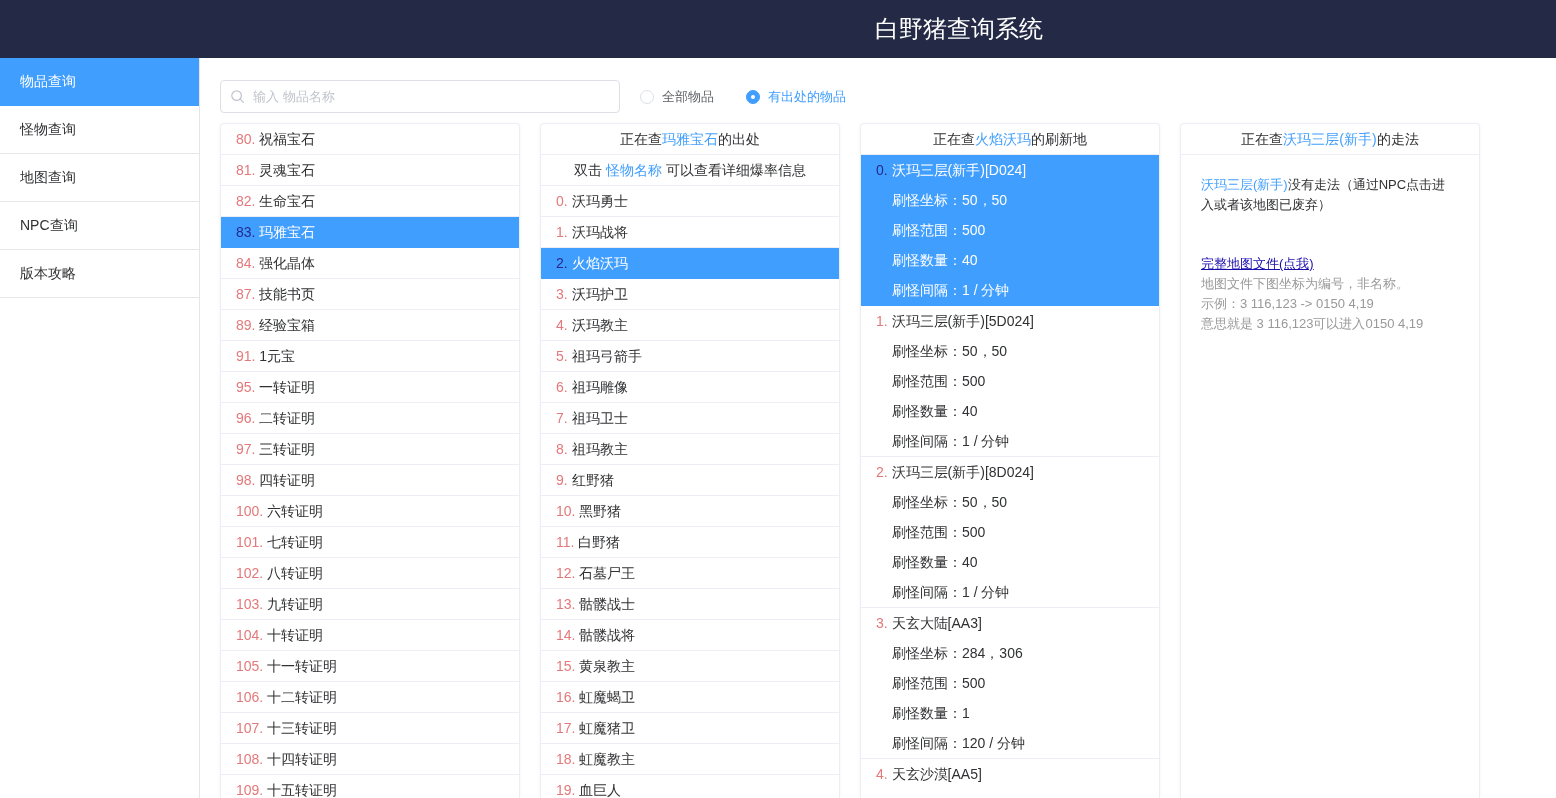 The width and height of the screenshot is (1556, 798). Describe the element at coordinates (1010, 230) in the screenshot. I see `spawn-entry: 0. 沃玛三层(新手)[D024] 刷怪坐标：50，50 刷怪范围：500 刷怪数量：40 刷怪间隔：1 / 分钟` at that location.